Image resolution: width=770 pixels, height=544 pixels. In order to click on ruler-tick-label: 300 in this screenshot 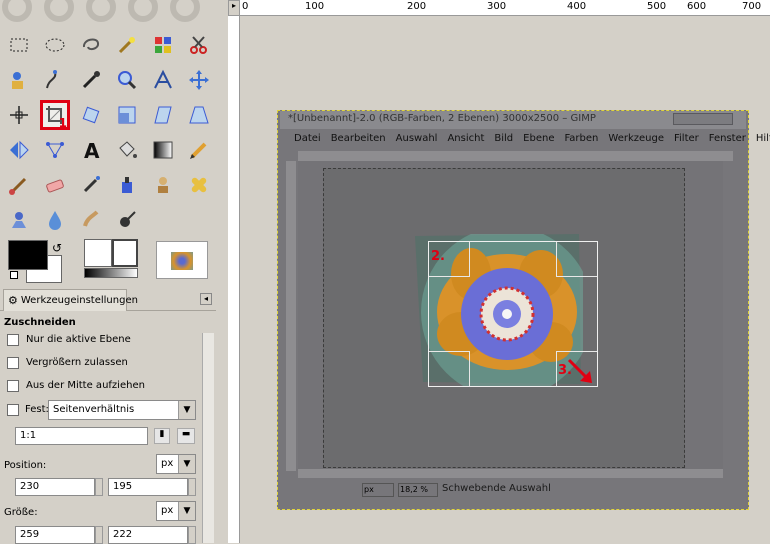, I will do `click(497, 6)`.